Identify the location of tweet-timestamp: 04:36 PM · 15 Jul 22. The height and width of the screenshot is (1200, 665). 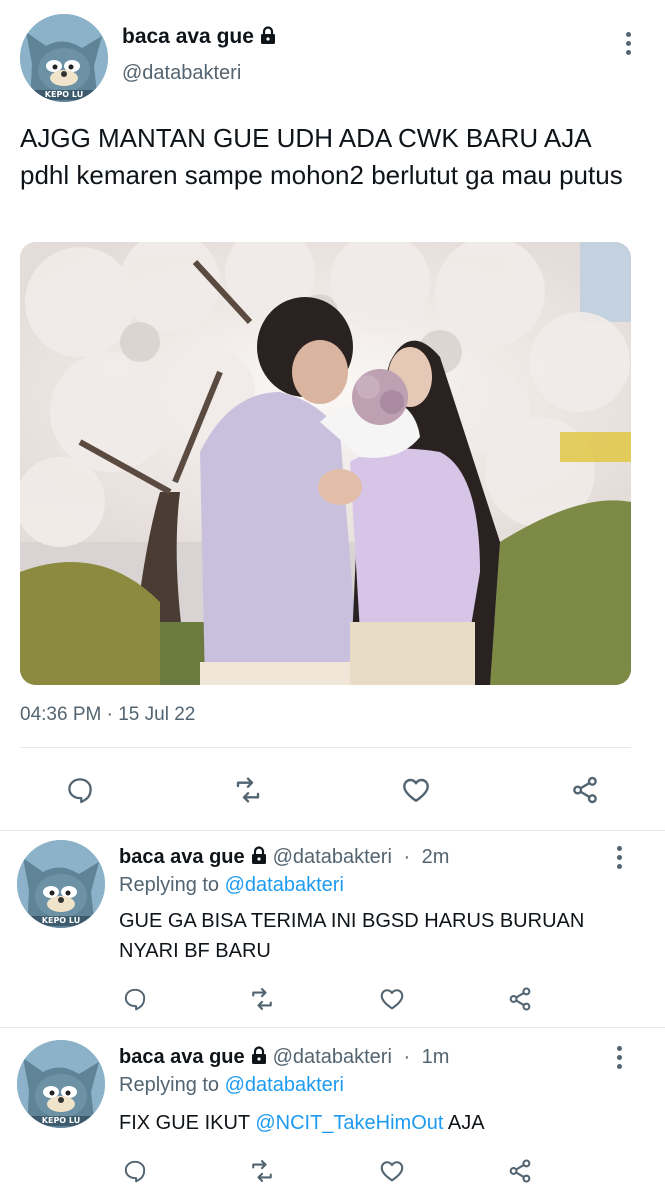
(107, 715).